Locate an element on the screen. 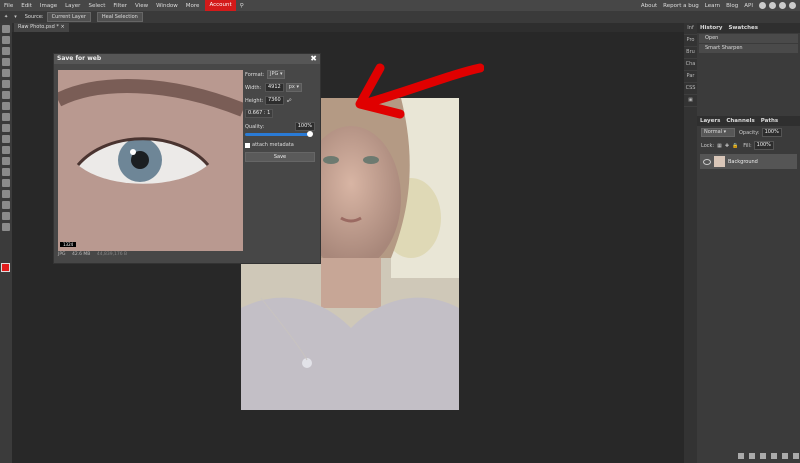 Image resolution: width=800 pixels, height=463 pixels. eye-preview-image is located at coordinates (150, 160).